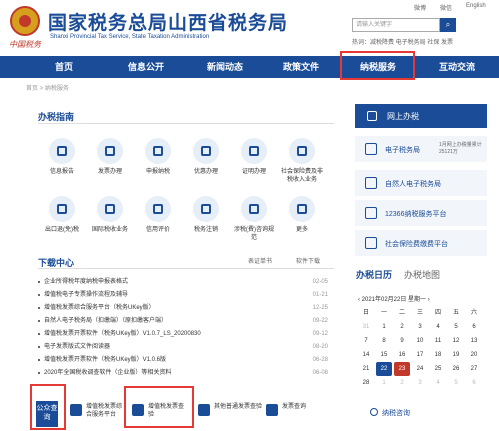 This screenshot has width=499, height=431. I want to click on calendar-day: 31, so click(366, 327).